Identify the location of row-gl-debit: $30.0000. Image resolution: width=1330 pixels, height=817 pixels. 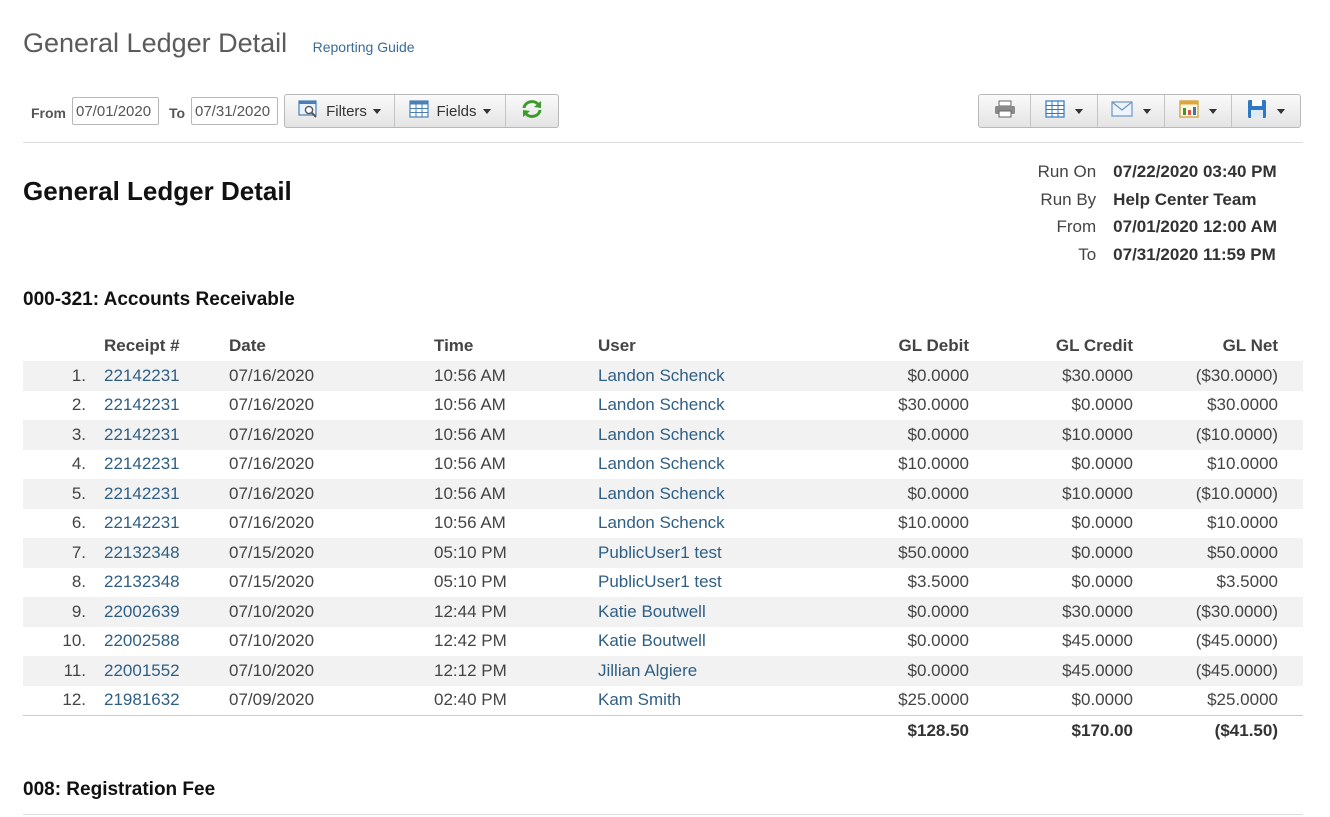
(933, 405).